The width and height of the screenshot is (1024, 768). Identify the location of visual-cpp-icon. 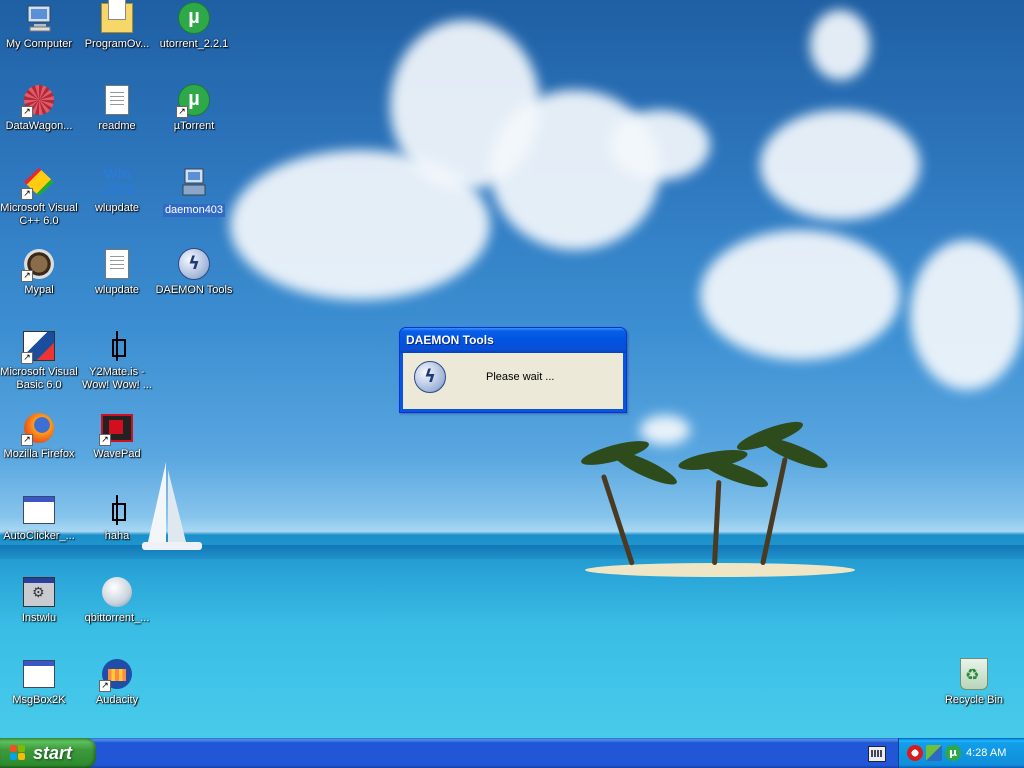
(38, 183).